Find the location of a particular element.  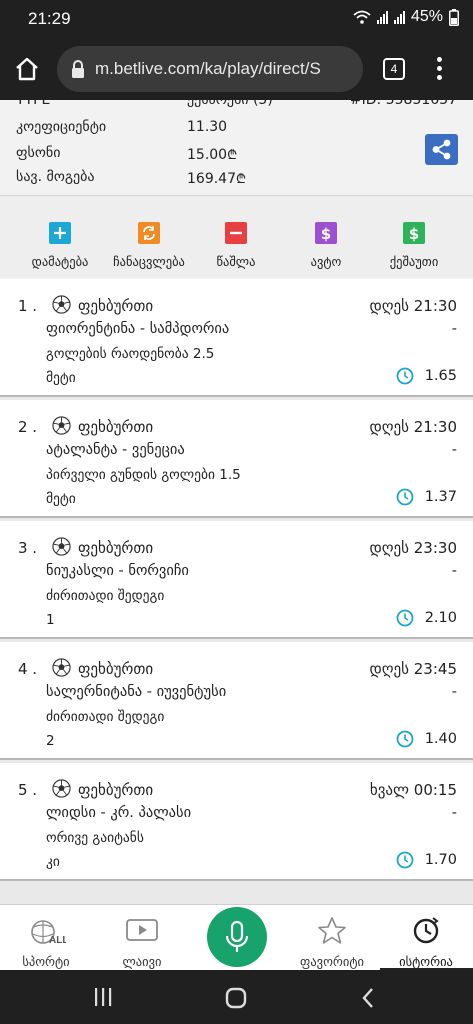

url-text: m.betlive.com/ka/play/direct/S is located at coordinates (208, 68).